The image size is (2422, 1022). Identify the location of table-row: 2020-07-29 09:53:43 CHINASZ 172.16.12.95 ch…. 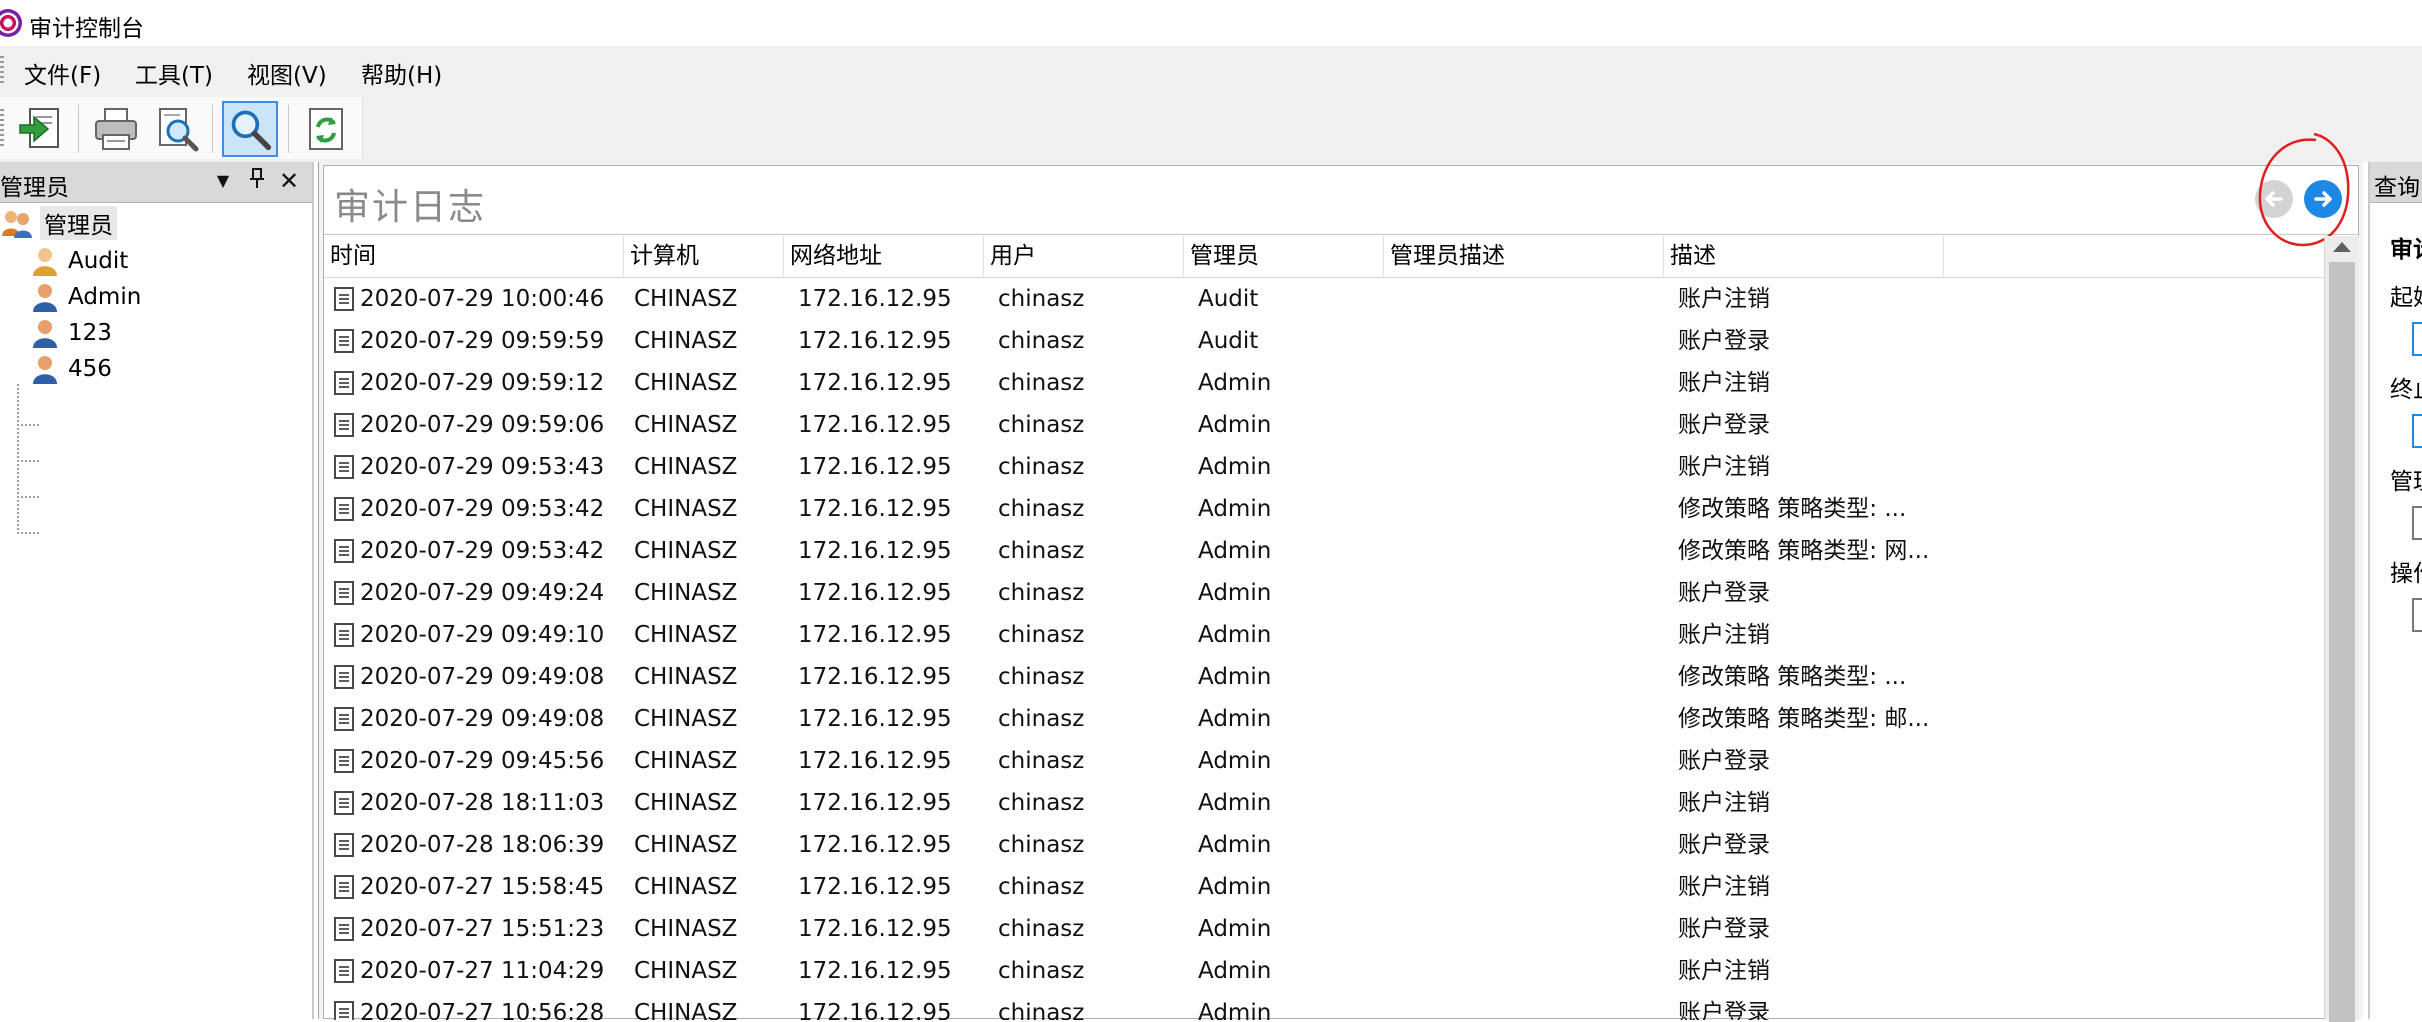
(1324, 467).